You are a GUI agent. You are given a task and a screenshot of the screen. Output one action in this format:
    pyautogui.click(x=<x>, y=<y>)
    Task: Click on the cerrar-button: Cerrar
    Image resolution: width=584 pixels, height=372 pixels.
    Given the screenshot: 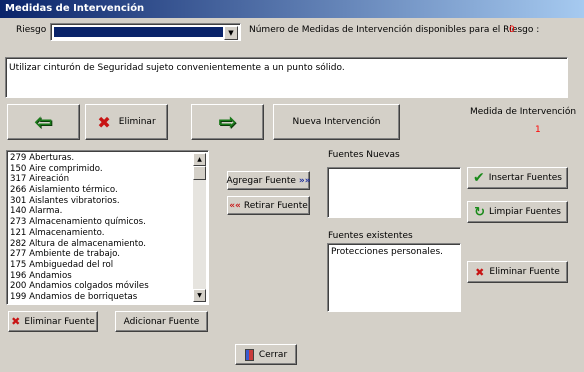 What is the action you would take?
    pyautogui.click(x=266, y=354)
    